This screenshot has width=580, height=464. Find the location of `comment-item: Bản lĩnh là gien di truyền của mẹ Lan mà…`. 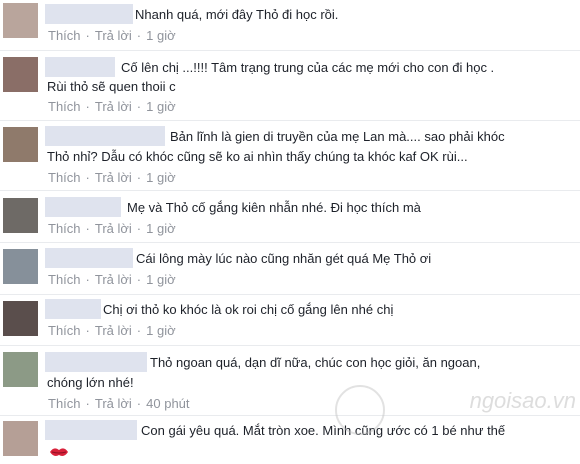

comment-item: Bản lĩnh là gien di truyền của mẹ Lan mà… is located at coordinates (290, 155).